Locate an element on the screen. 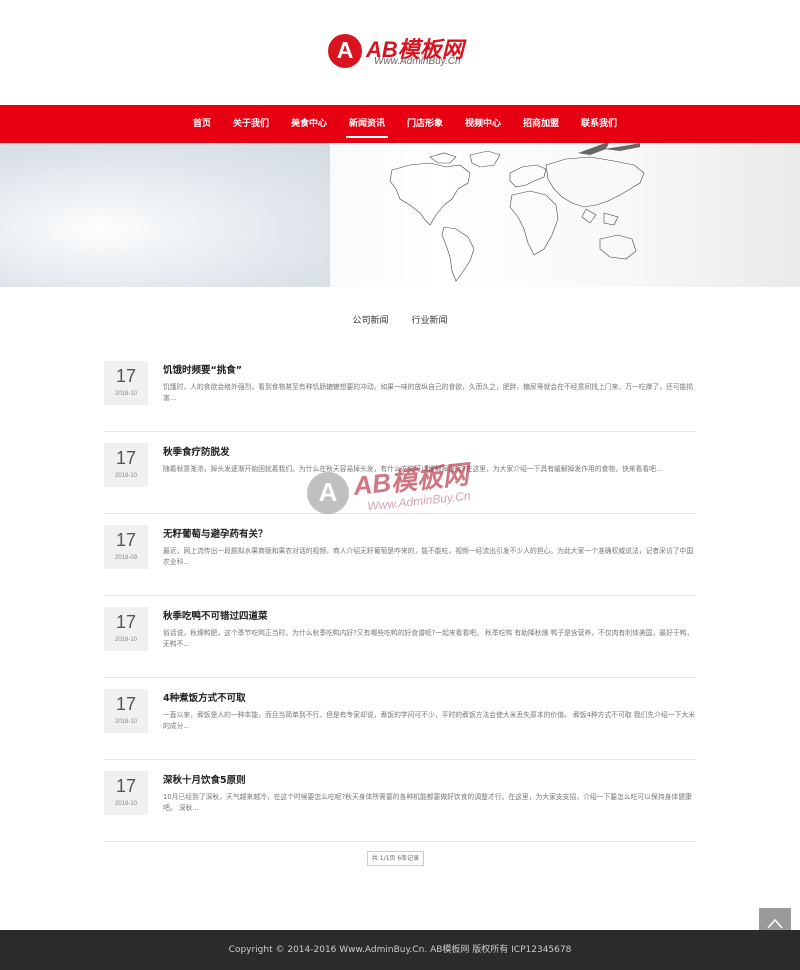  nav-item: 关于我们 is located at coordinates (251, 124).